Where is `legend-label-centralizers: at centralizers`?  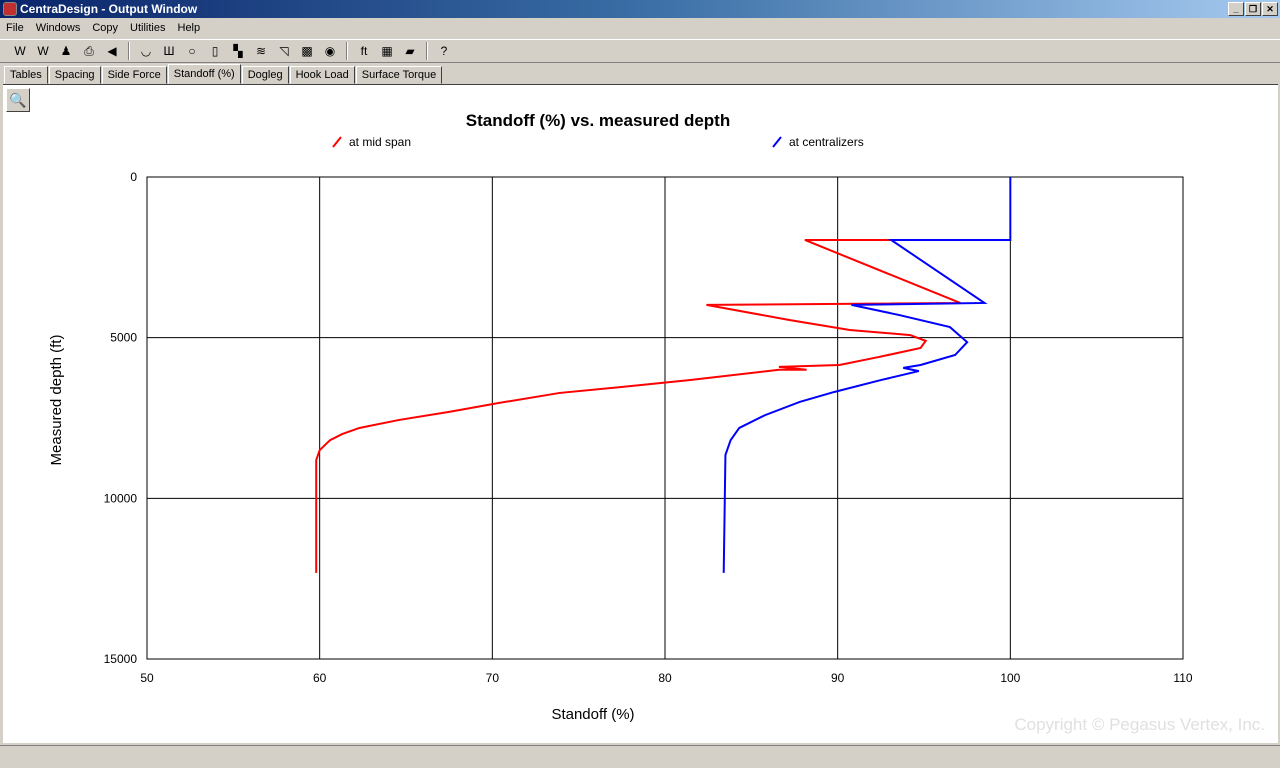 legend-label-centralizers: at centralizers is located at coordinates (826, 142).